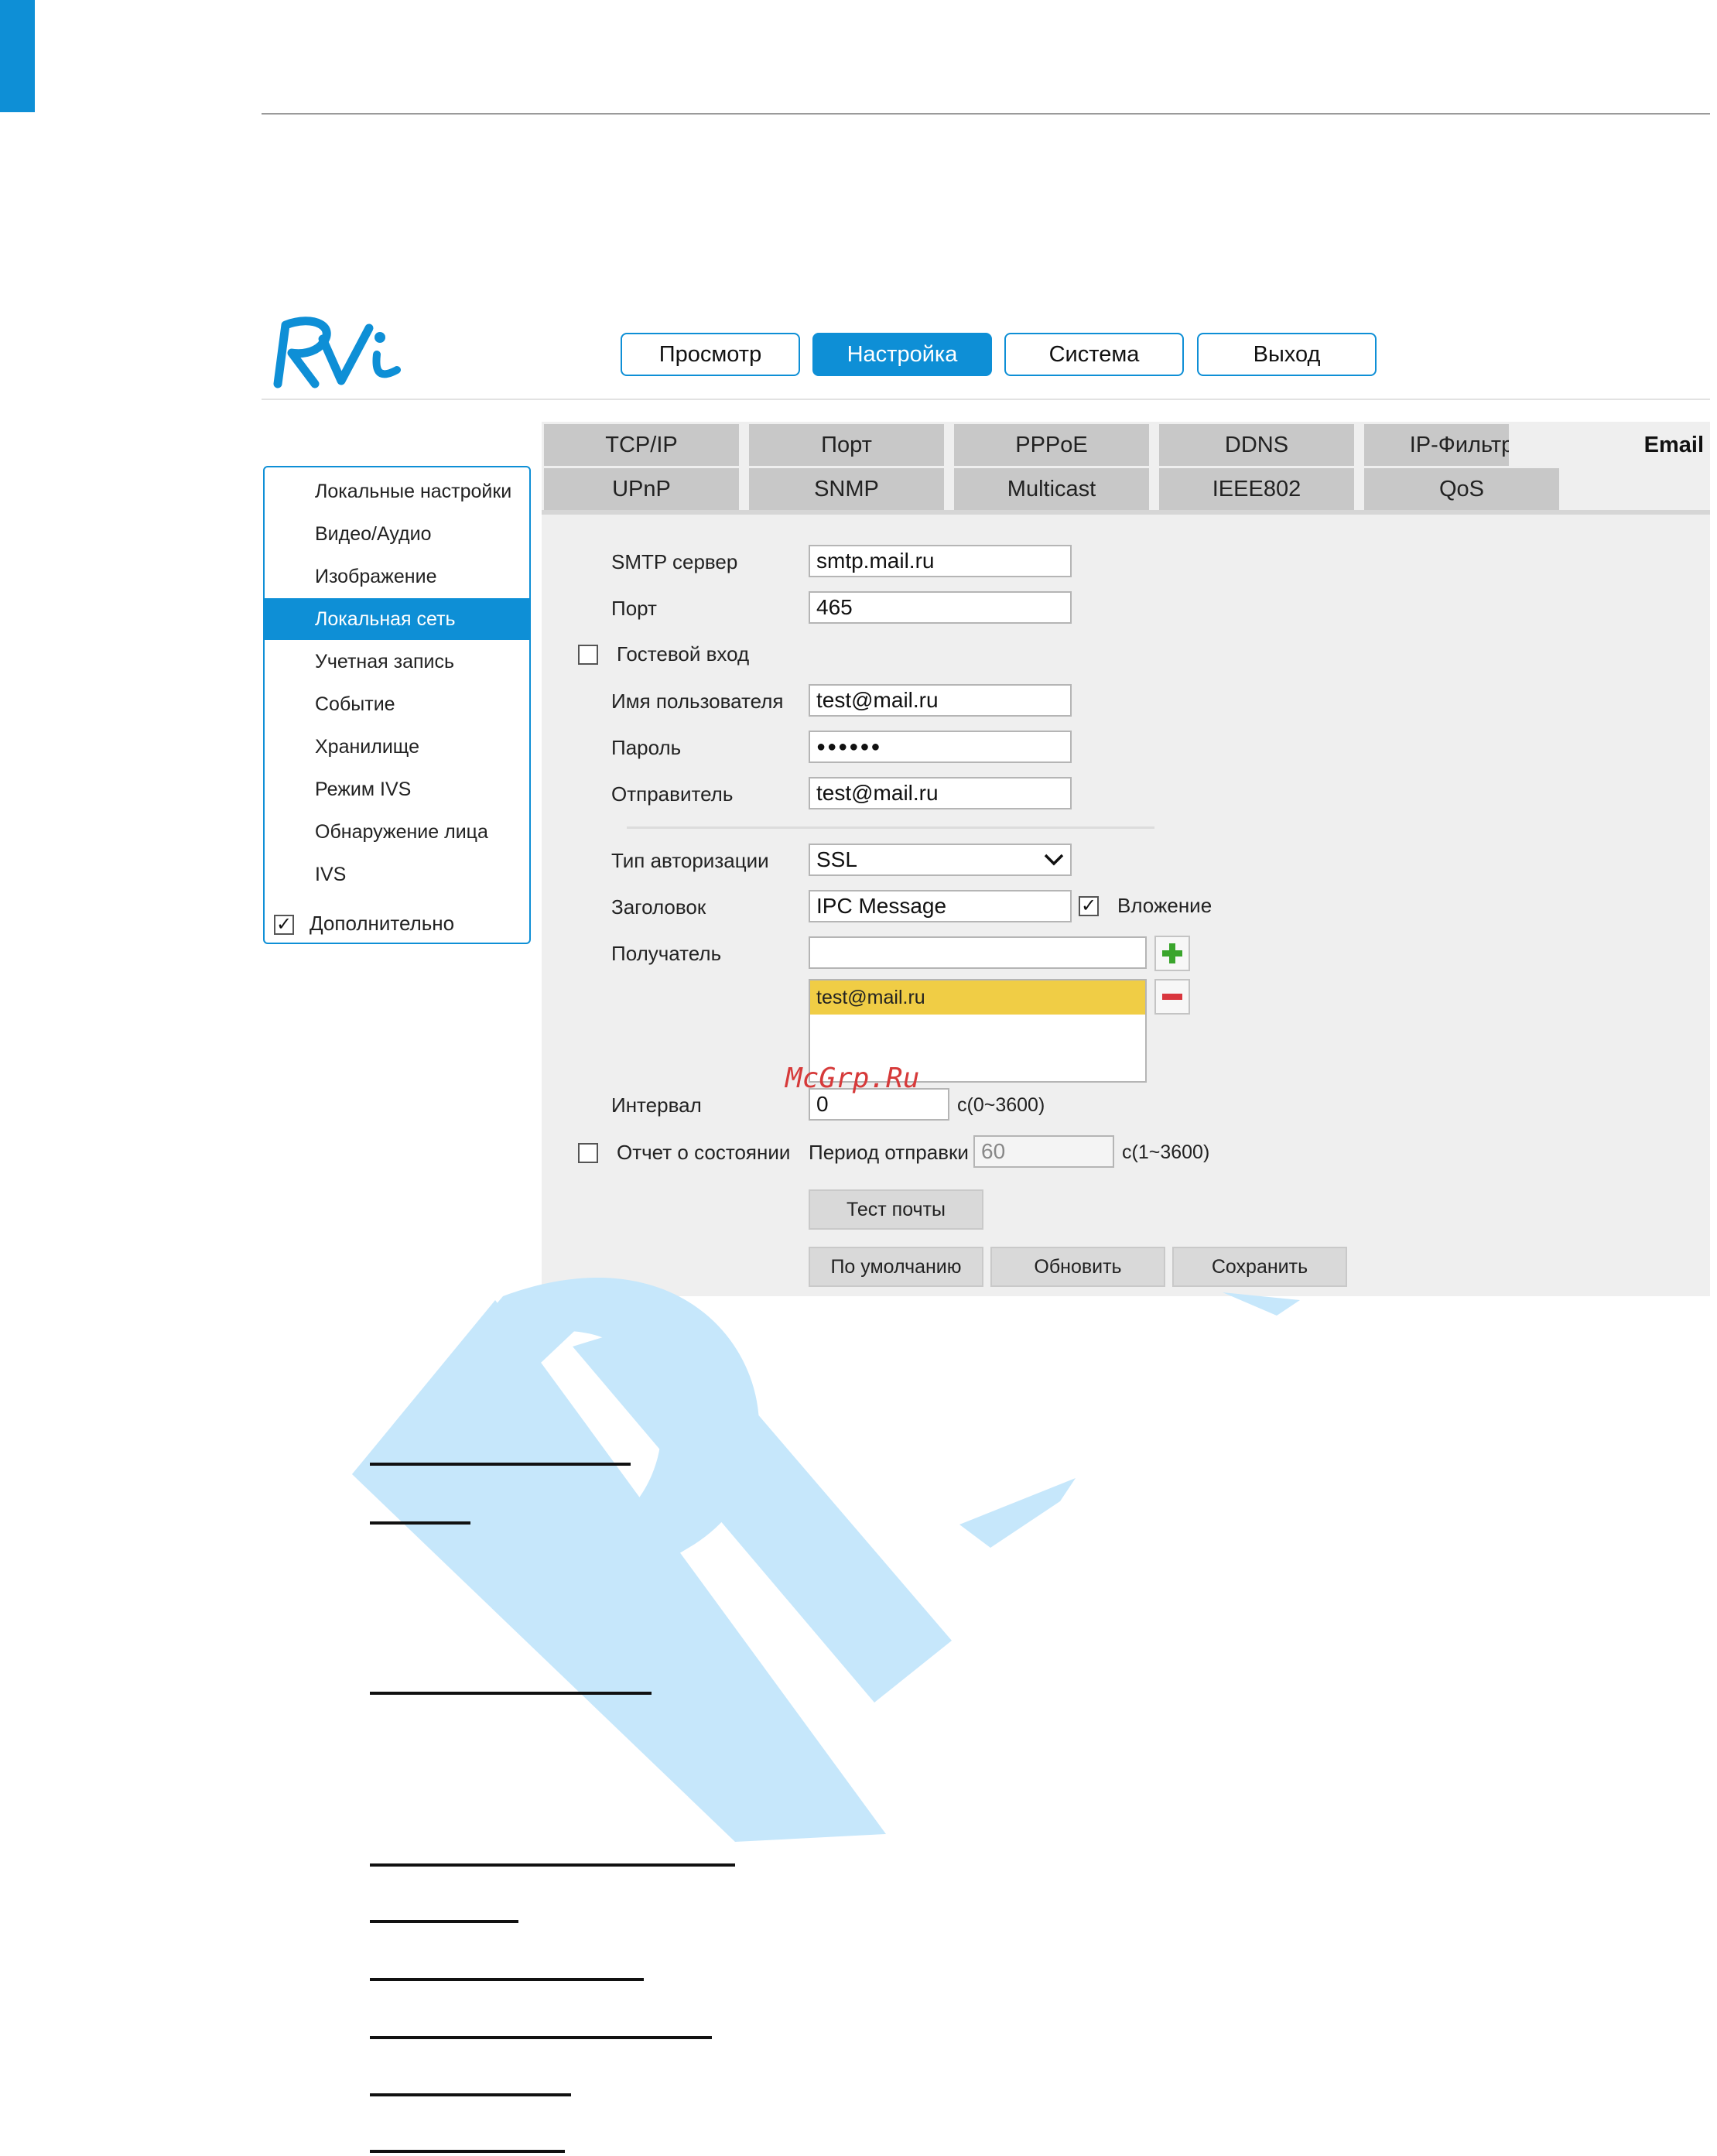 Image resolution: width=1717 pixels, height=2156 pixels. I want to click on sender-input: test@mail.ru, so click(940, 793).